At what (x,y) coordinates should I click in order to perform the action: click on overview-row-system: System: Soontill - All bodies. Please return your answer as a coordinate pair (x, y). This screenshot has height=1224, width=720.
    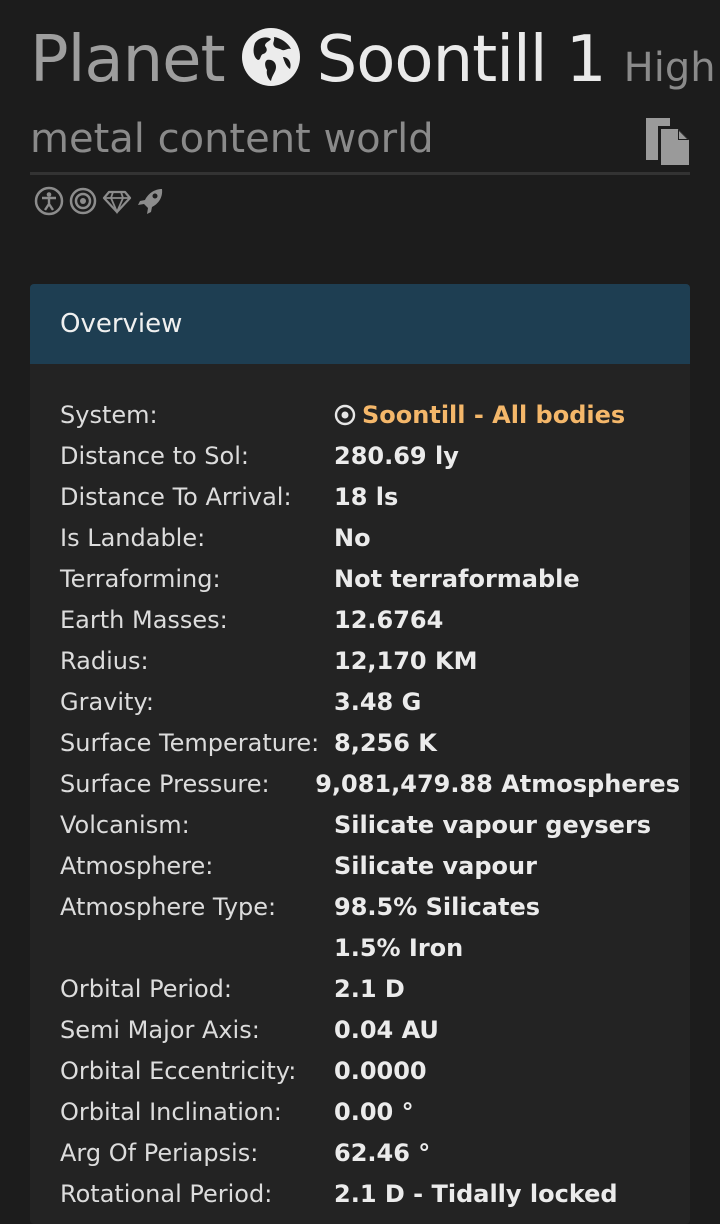
    Looking at the image, I should click on (370, 414).